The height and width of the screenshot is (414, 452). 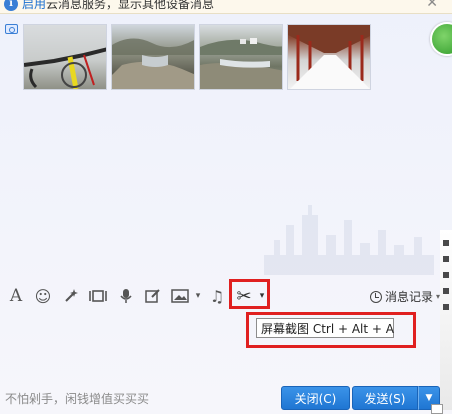 I want to click on enable-link: 启用, so click(x=34, y=6).